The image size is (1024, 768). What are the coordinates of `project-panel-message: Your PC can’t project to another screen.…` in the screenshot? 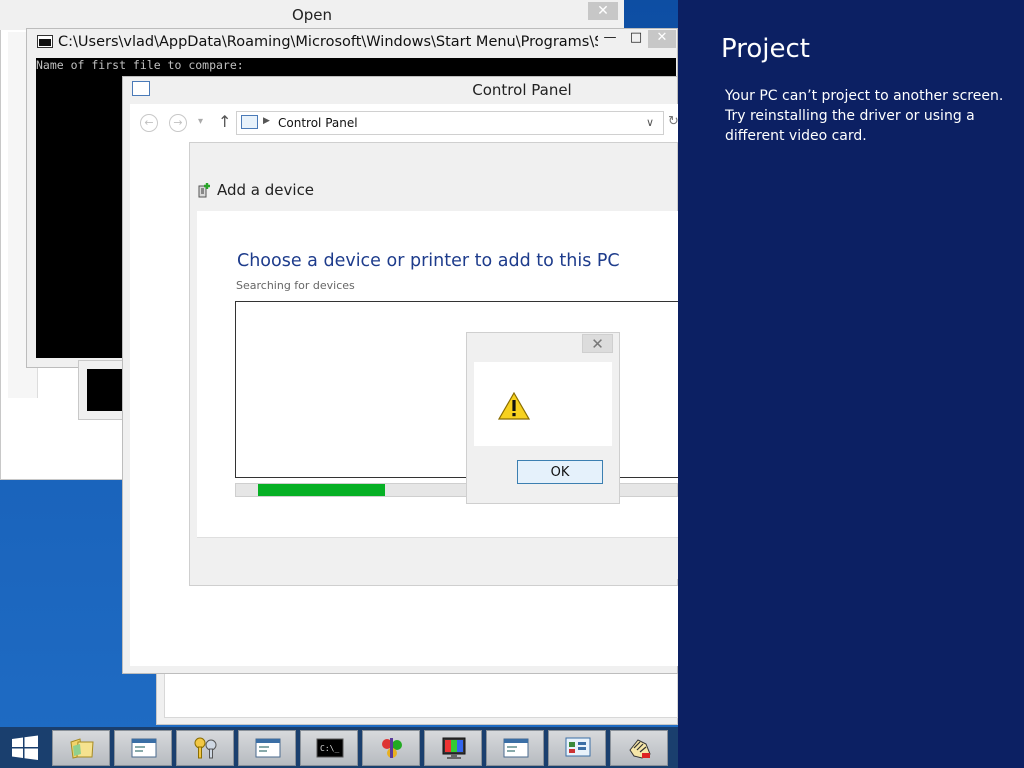 It's located at (864, 116).